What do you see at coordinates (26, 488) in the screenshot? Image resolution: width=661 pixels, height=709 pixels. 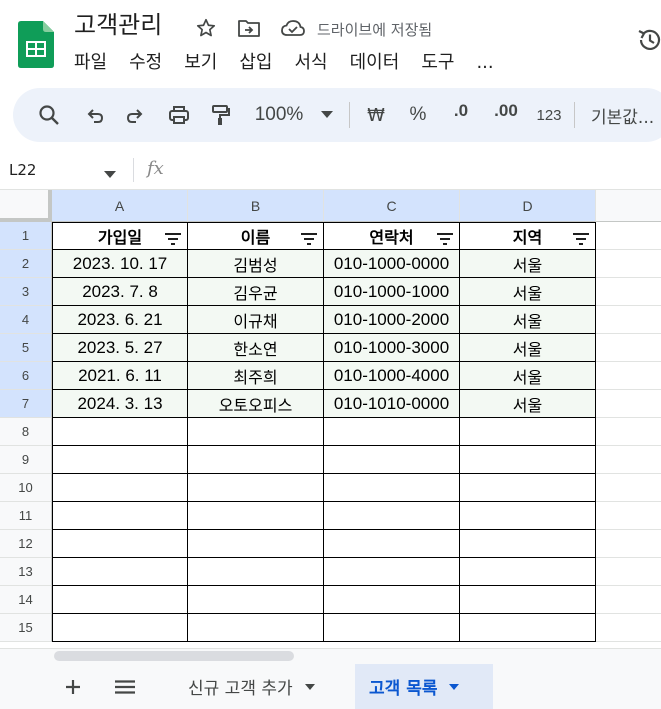 I see `row-header: 10` at bounding box center [26, 488].